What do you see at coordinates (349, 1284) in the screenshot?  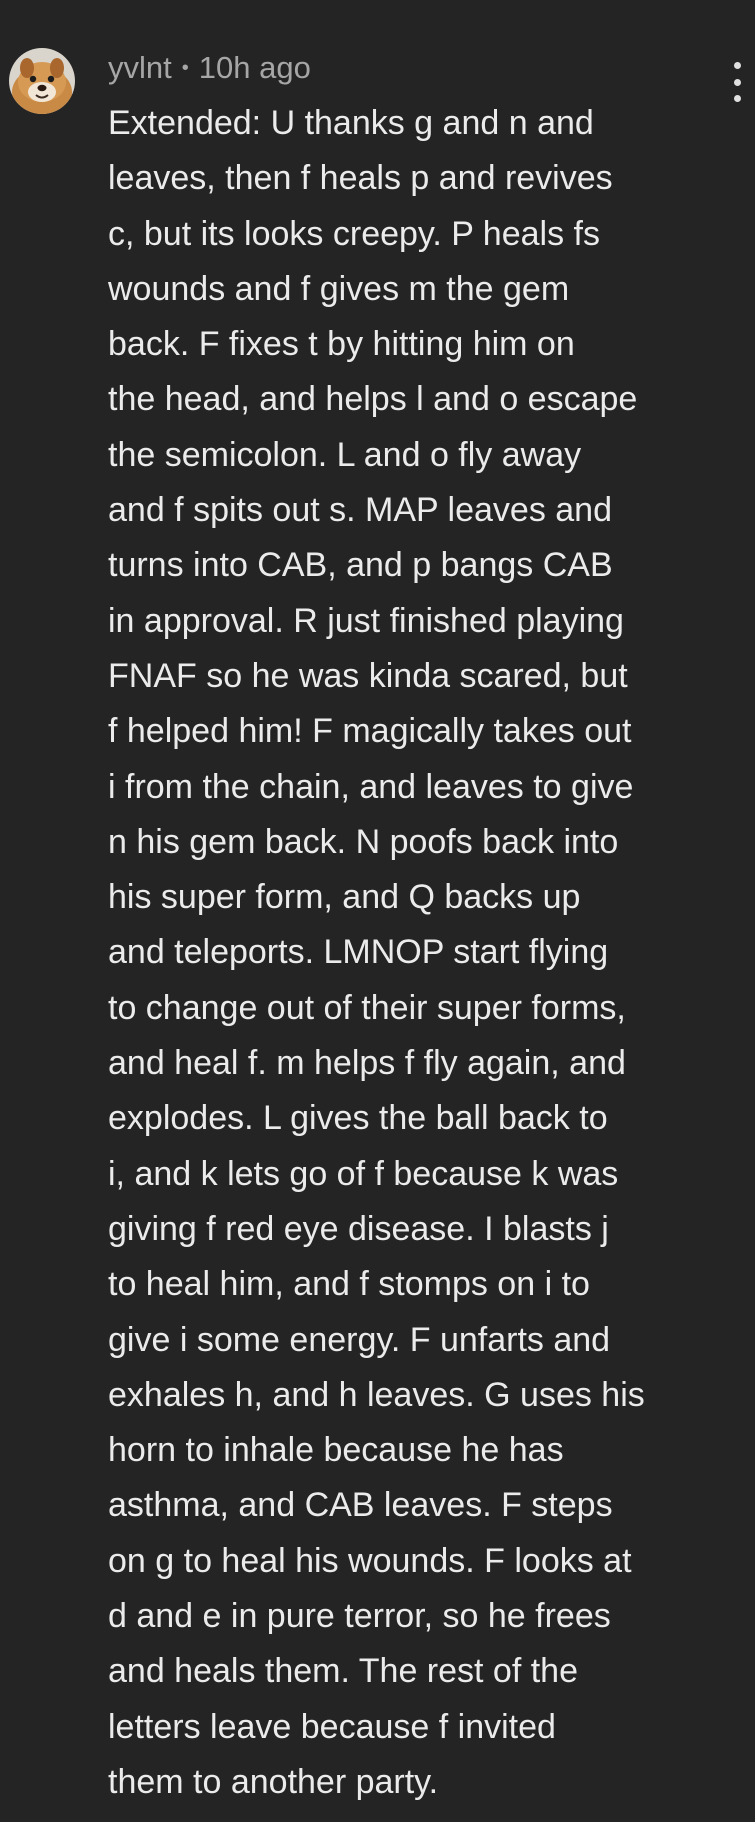 I see `comment-text-line: to heal him, and f stomps on i to` at bounding box center [349, 1284].